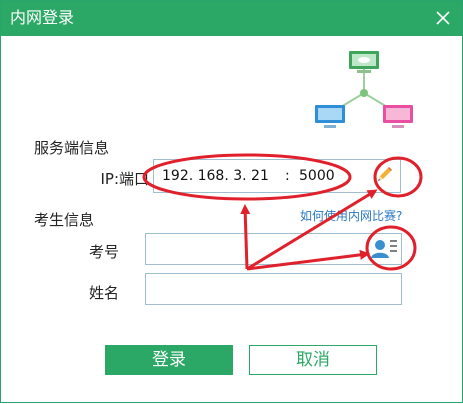 This screenshot has width=463, height=404. What do you see at coordinates (313, 360) in the screenshot?
I see `cancel-button: 取消` at bounding box center [313, 360].